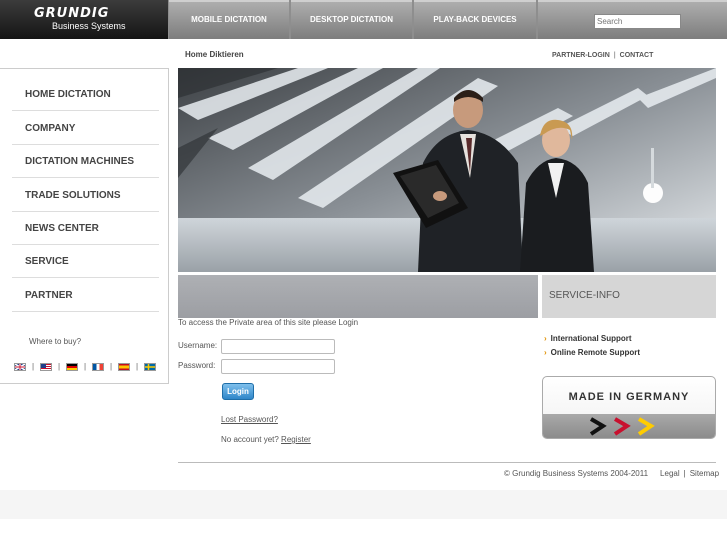 This screenshot has width=727, height=545. Describe the element at coordinates (670, 473) in the screenshot. I see `legal-link: Legal` at that location.